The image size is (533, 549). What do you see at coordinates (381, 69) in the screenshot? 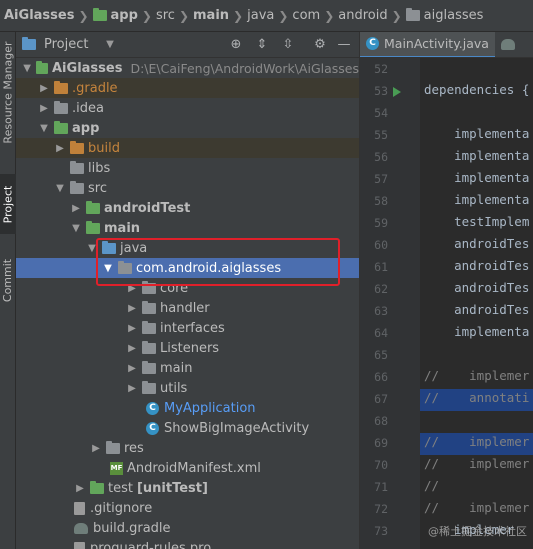
I see `line-number: 52` at bounding box center [381, 69].